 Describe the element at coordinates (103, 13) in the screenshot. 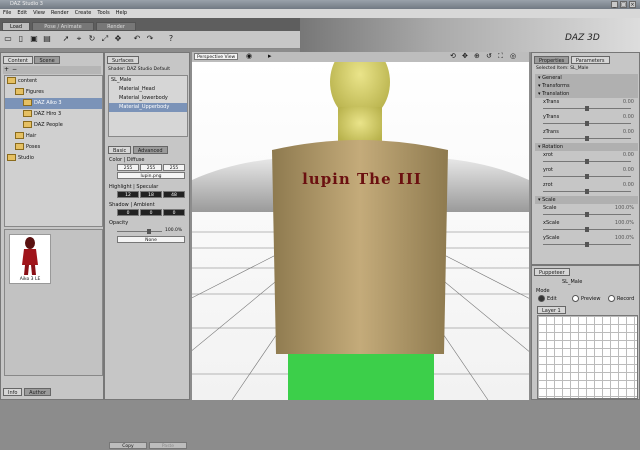

I see `menu-tools: Tools` at that location.